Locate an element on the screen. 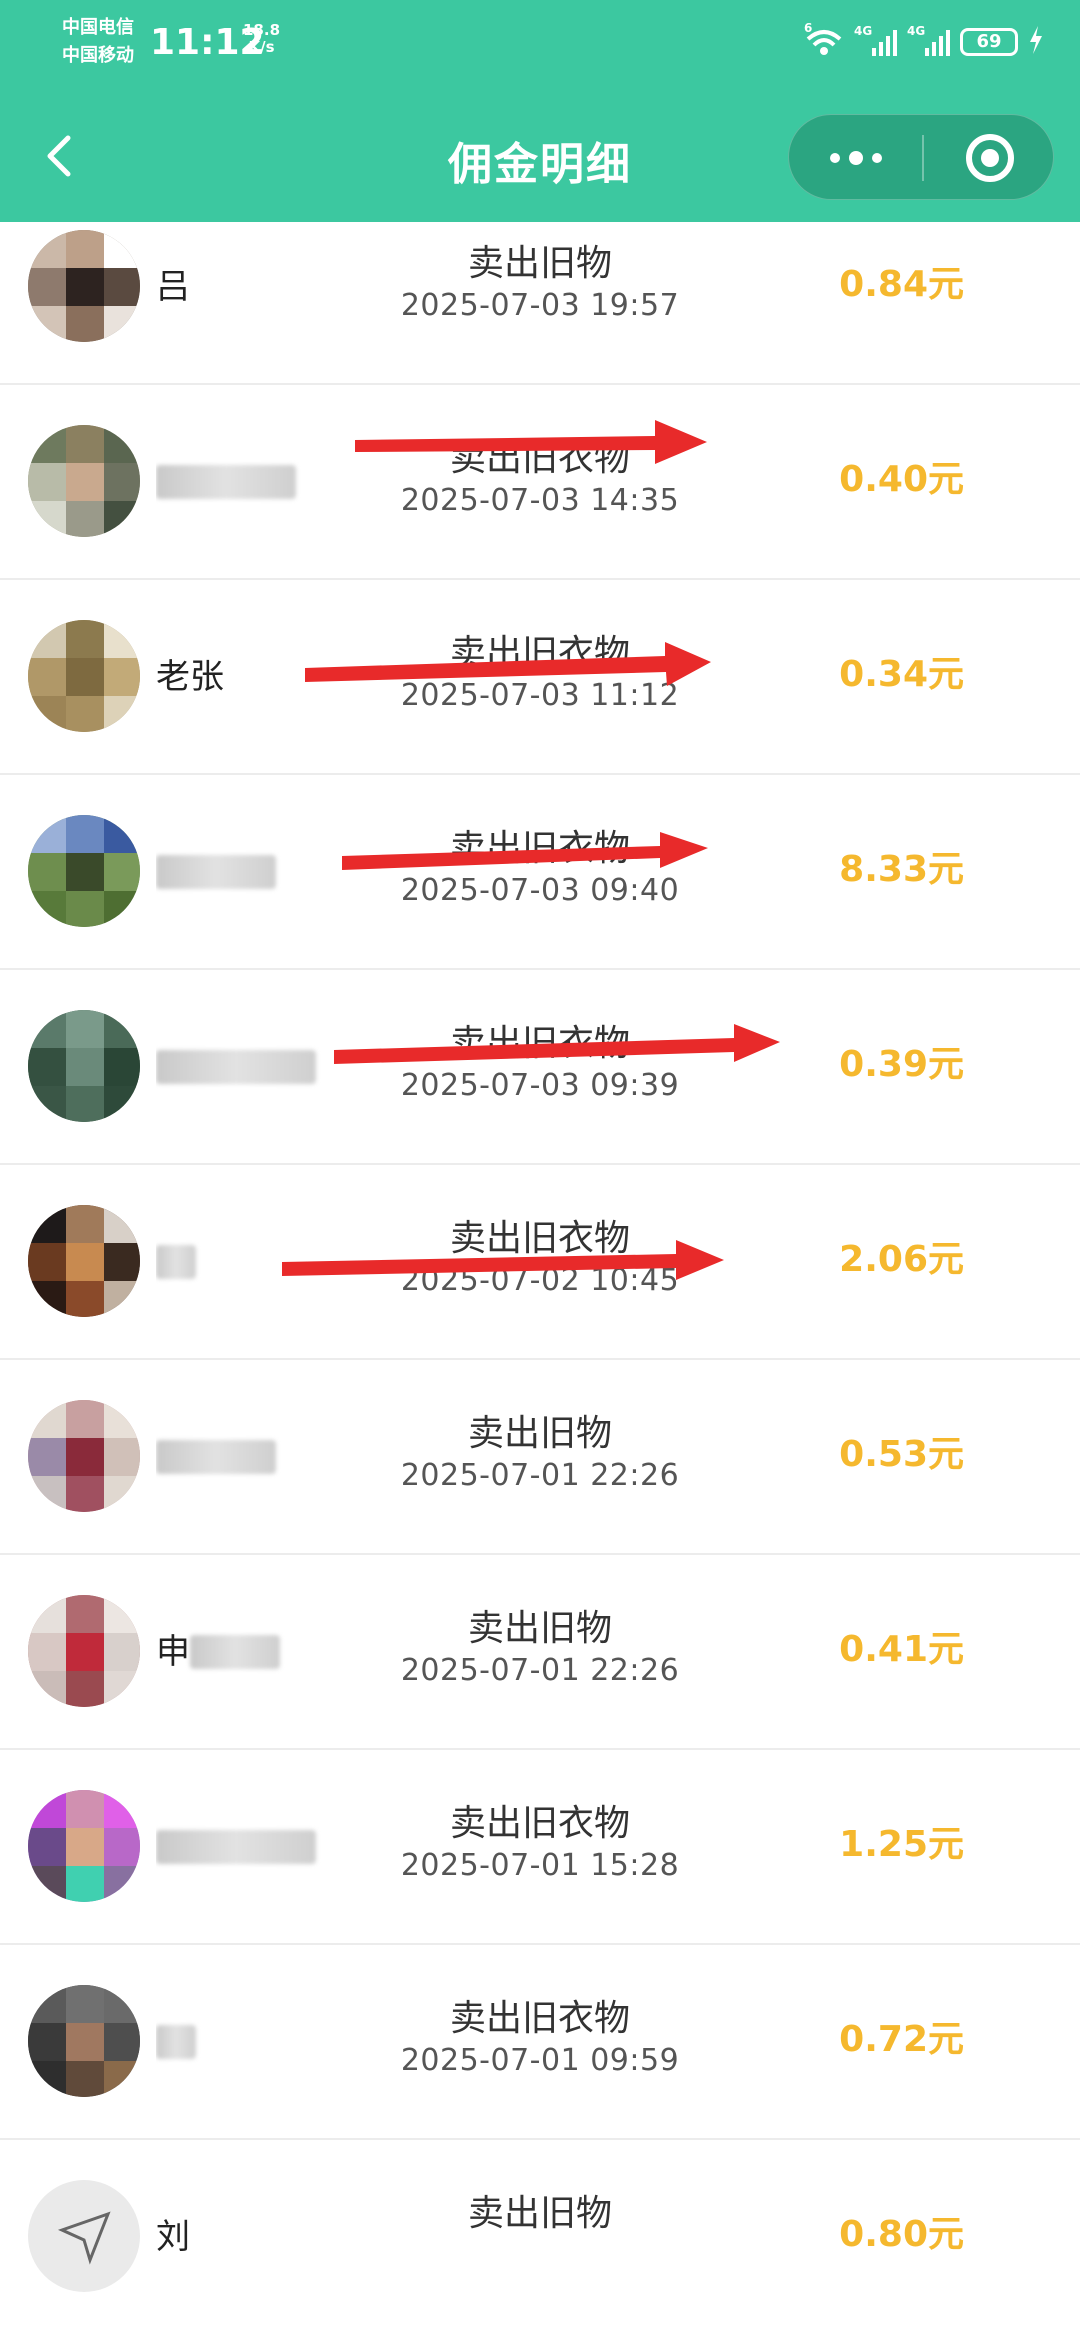 This screenshot has width=1080, height=2331. list-item: 卖出旧衣物 2025-07-03 14:35 0.40元 is located at coordinates (540, 482).